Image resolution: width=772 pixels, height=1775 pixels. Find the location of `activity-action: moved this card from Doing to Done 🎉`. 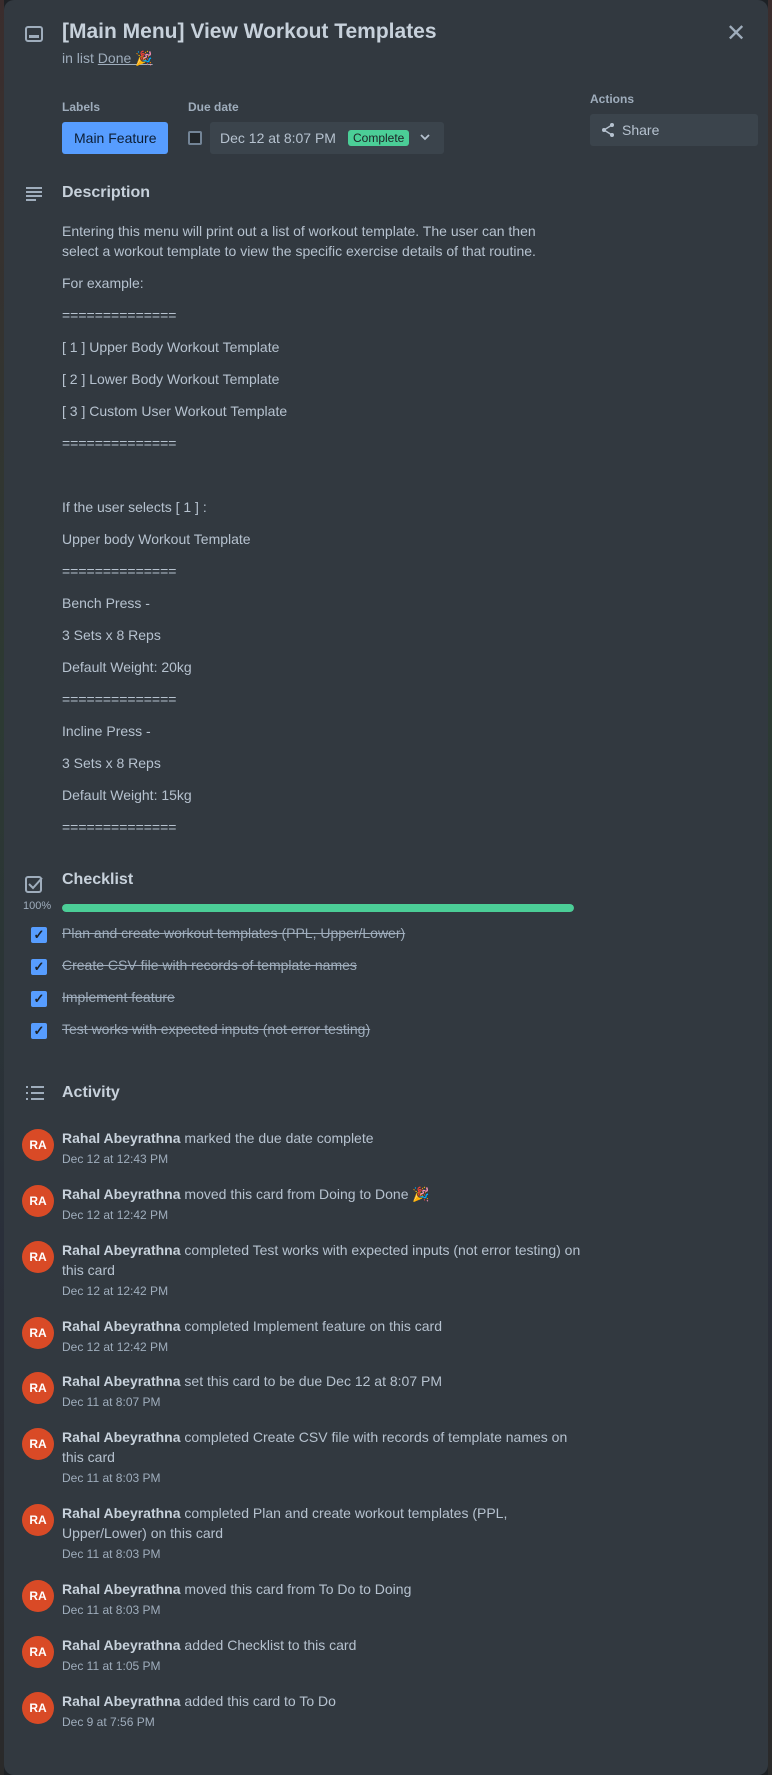

activity-action: moved this card from Doing to Done 🎉 is located at coordinates (307, 1194).